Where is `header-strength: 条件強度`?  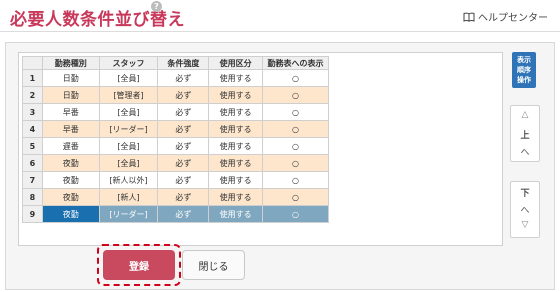 header-strength: 条件強度 is located at coordinates (183, 63).